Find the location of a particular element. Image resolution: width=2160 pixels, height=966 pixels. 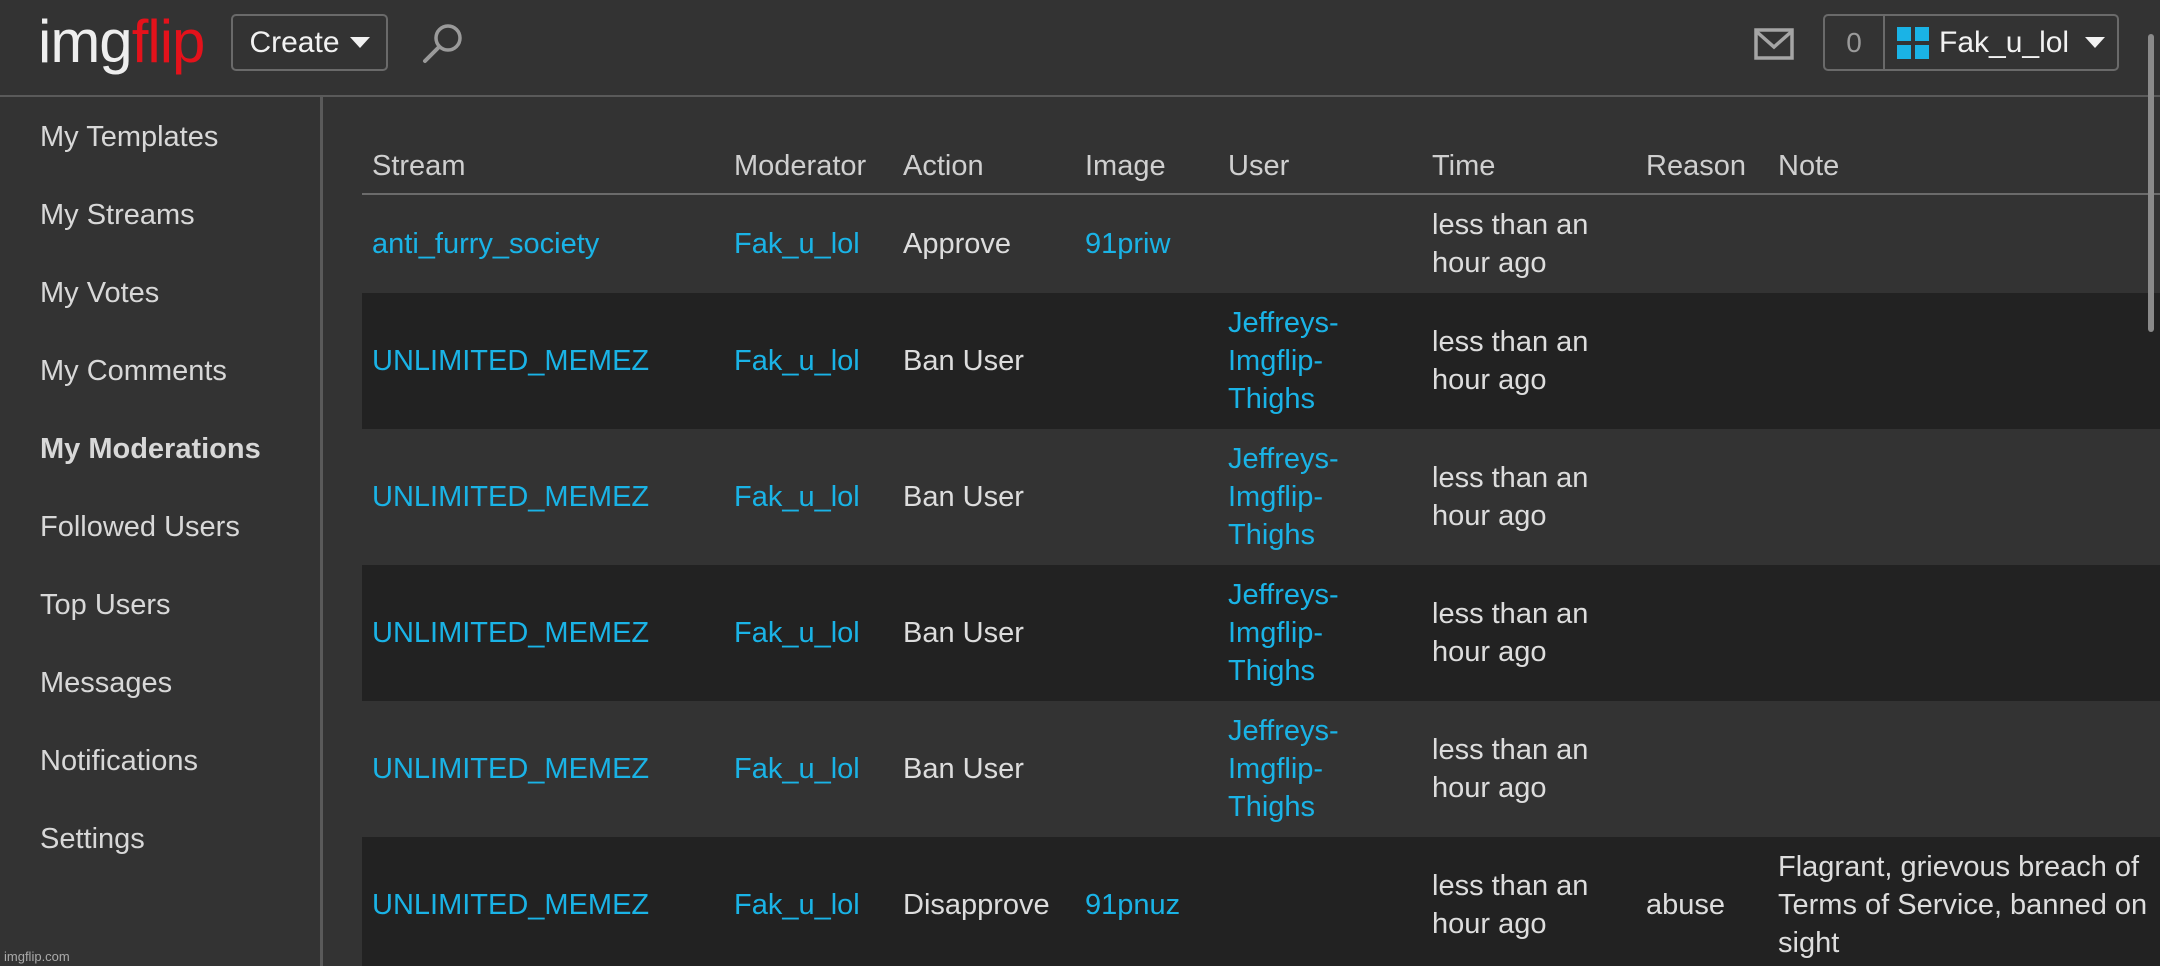

mail-icon is located at coordinates (1774, 44).